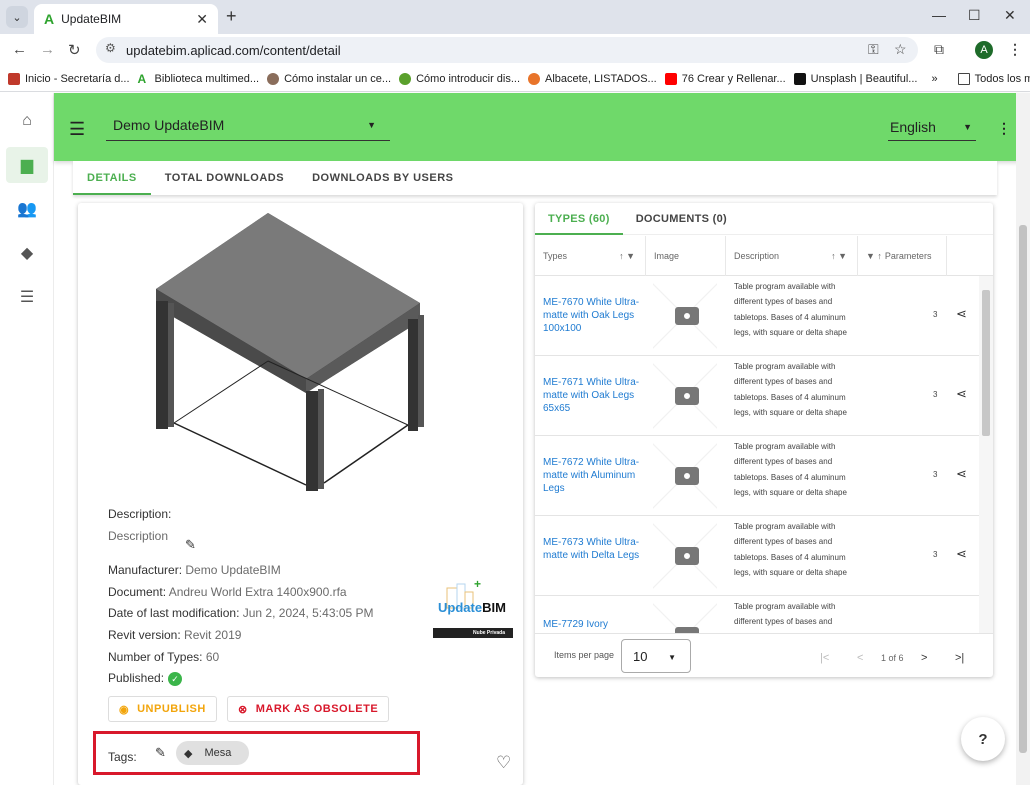  What do you see at coordinates (382, 178) in the screenshot?
I see `tab-downloads-by-users: DOWNLOADS BY USERS` at bounding box center [382, 178].